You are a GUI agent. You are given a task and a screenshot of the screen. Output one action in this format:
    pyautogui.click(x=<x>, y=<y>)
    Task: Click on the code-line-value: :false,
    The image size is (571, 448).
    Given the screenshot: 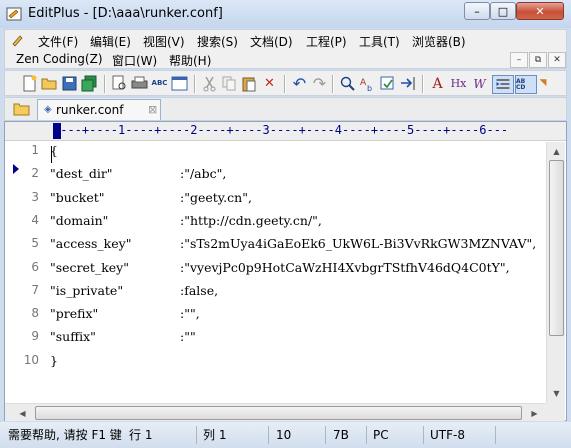 What is the action you would take?
    pyautogui.click(x=199, y=290)
    